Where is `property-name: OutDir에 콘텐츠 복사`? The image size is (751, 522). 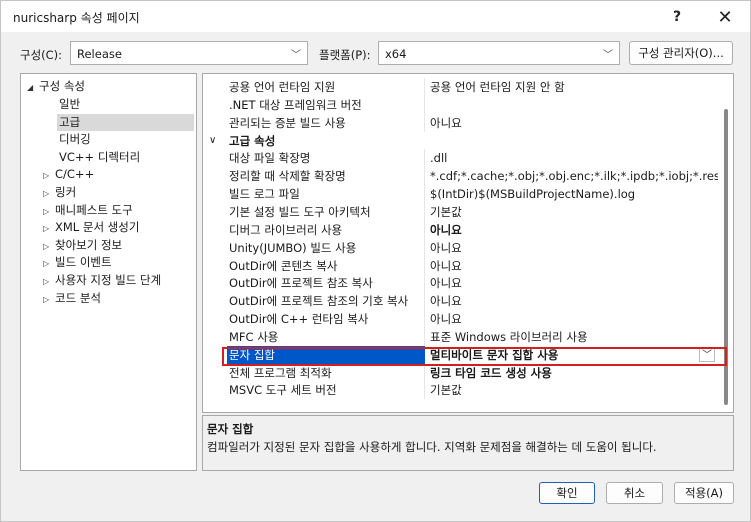 property-name: OutDir에 콘텐츠 복사 is located at coordinates (326, 265).